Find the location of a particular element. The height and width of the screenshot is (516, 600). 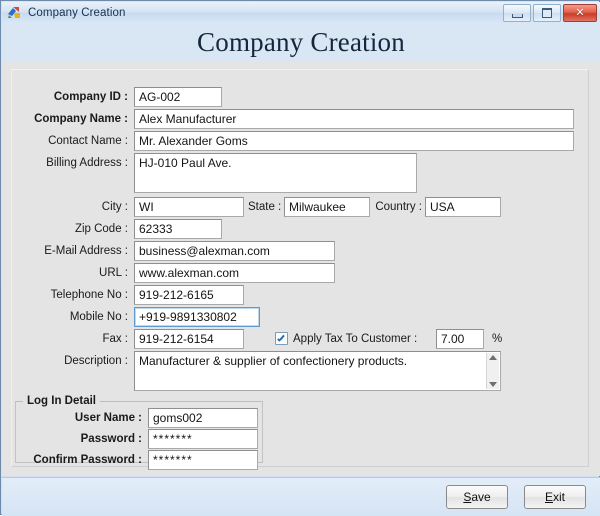

label-city: City : is located at coordinates (114, 207).